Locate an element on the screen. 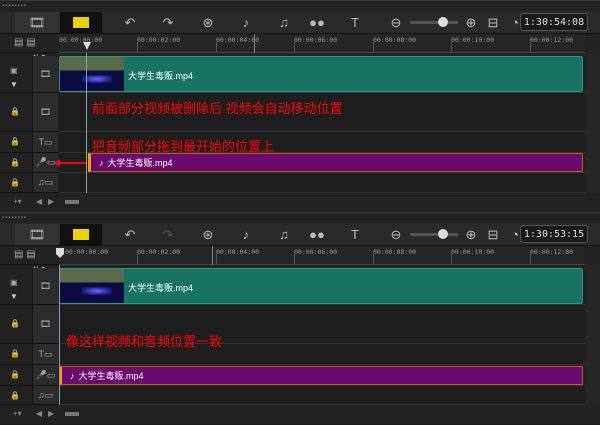 The image size is (600, 425). playhead-marker is located at coordinates (87, 46).